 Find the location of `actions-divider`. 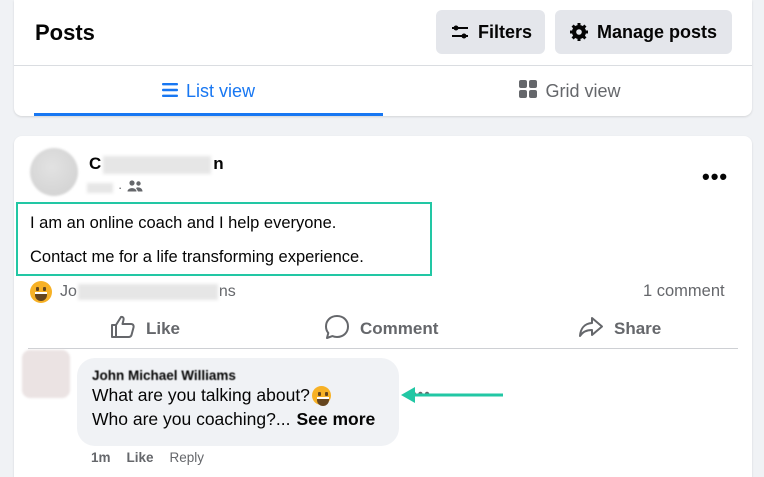

actions-divider is located at coordinates (383, 348).